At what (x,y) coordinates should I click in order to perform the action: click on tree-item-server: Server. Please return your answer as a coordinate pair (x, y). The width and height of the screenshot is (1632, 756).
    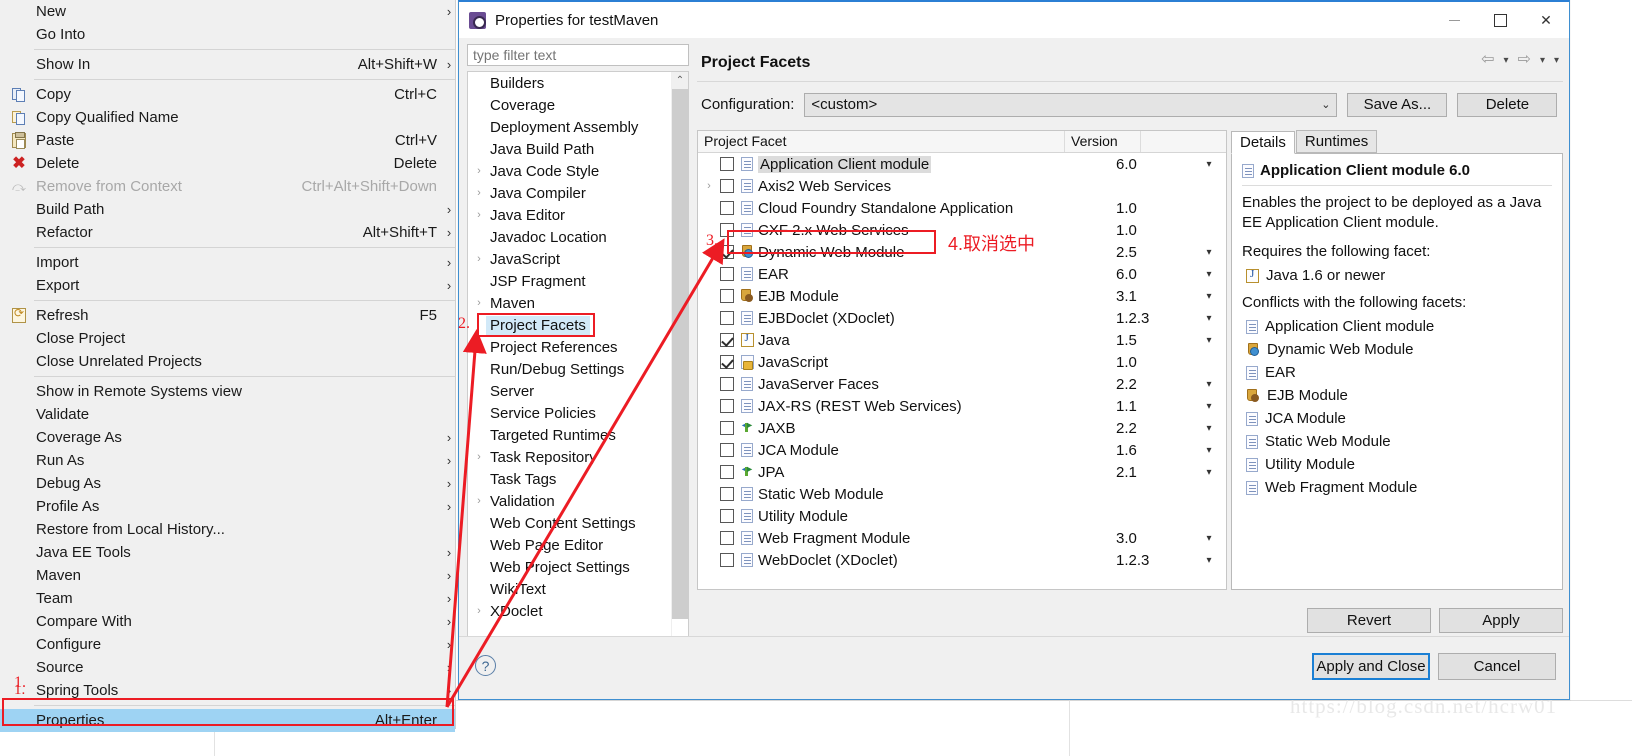
    Looking at the image, I should click on (578, 391).